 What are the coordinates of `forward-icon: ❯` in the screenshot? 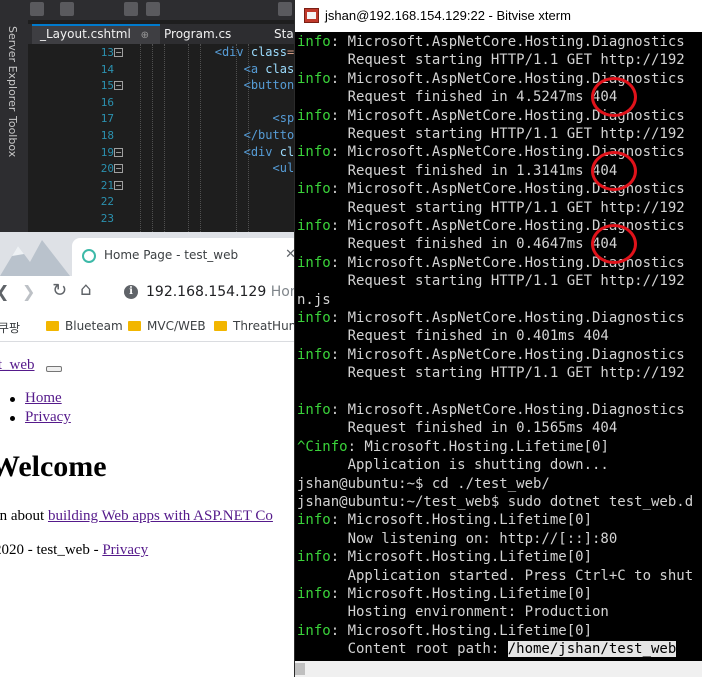 It's located at (28, 291).